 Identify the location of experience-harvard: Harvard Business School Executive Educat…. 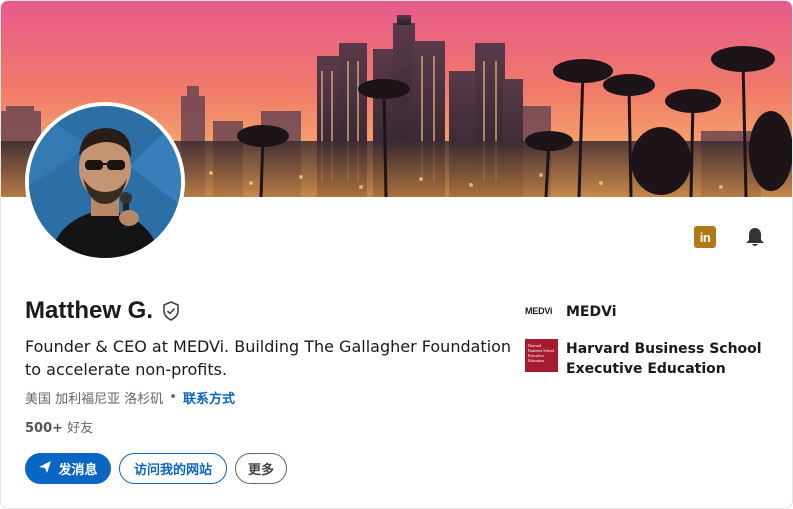
(645, 359).